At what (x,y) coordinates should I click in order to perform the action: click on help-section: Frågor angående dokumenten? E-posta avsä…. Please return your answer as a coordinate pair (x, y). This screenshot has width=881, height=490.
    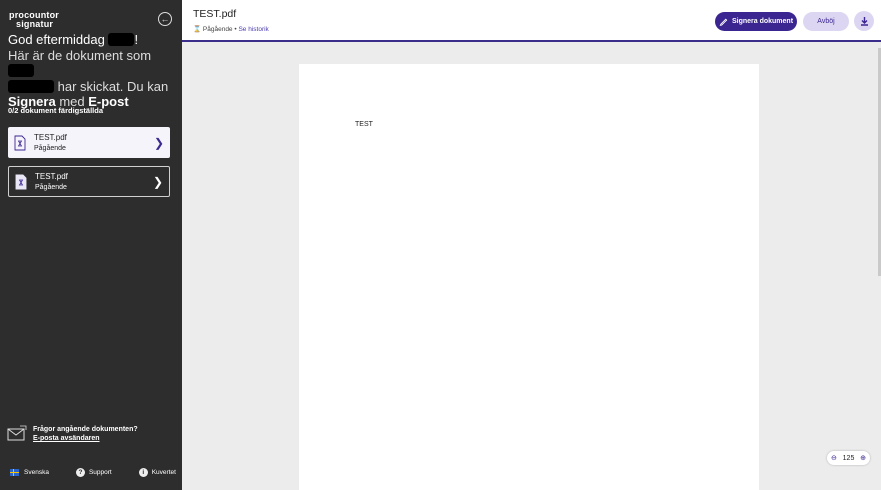
    Looking at the image, I should click on (72, 434).